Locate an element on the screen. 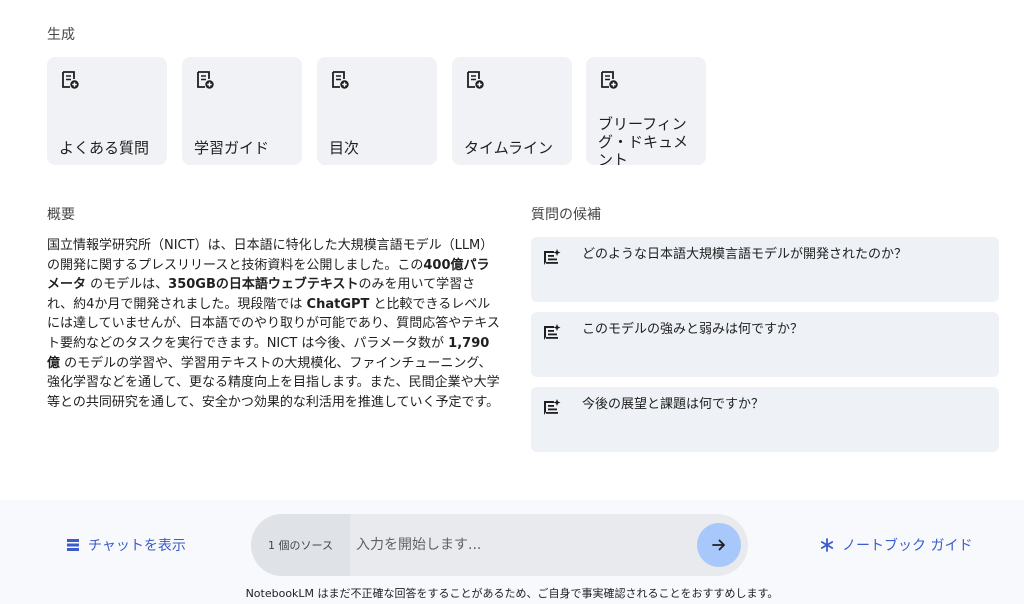 This screenshot has width=1024, height=604. generate-card-toc: 目次 is located at coordinates (377, 111).